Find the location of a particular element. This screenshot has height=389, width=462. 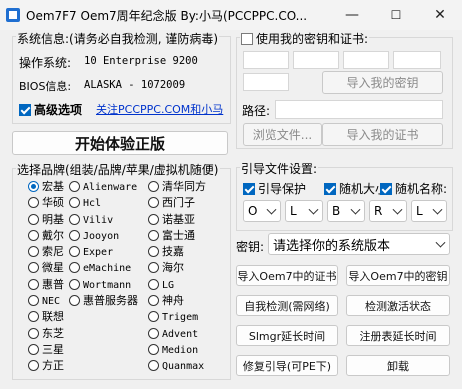

brand-radio-item: 惠普 is located at coordinates (46, 284).